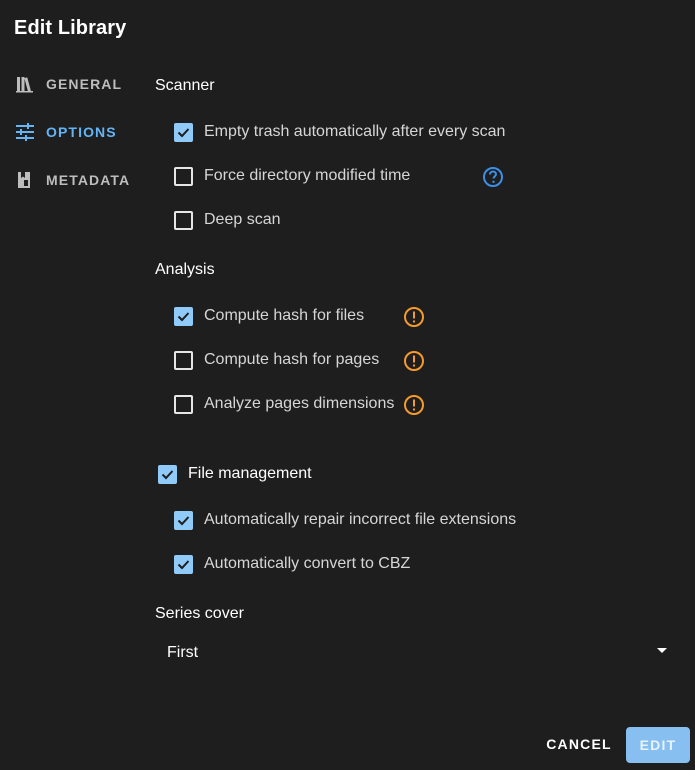  Describe the element at coordinates (25, 132) in the screenshot. I see `tune-icon` at that location.